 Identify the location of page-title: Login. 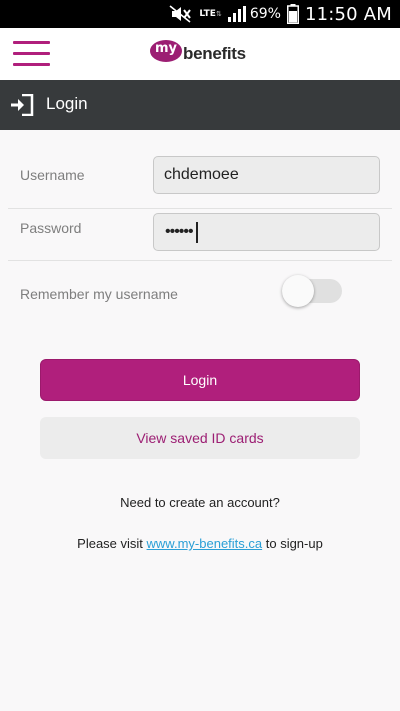
(67, 103).